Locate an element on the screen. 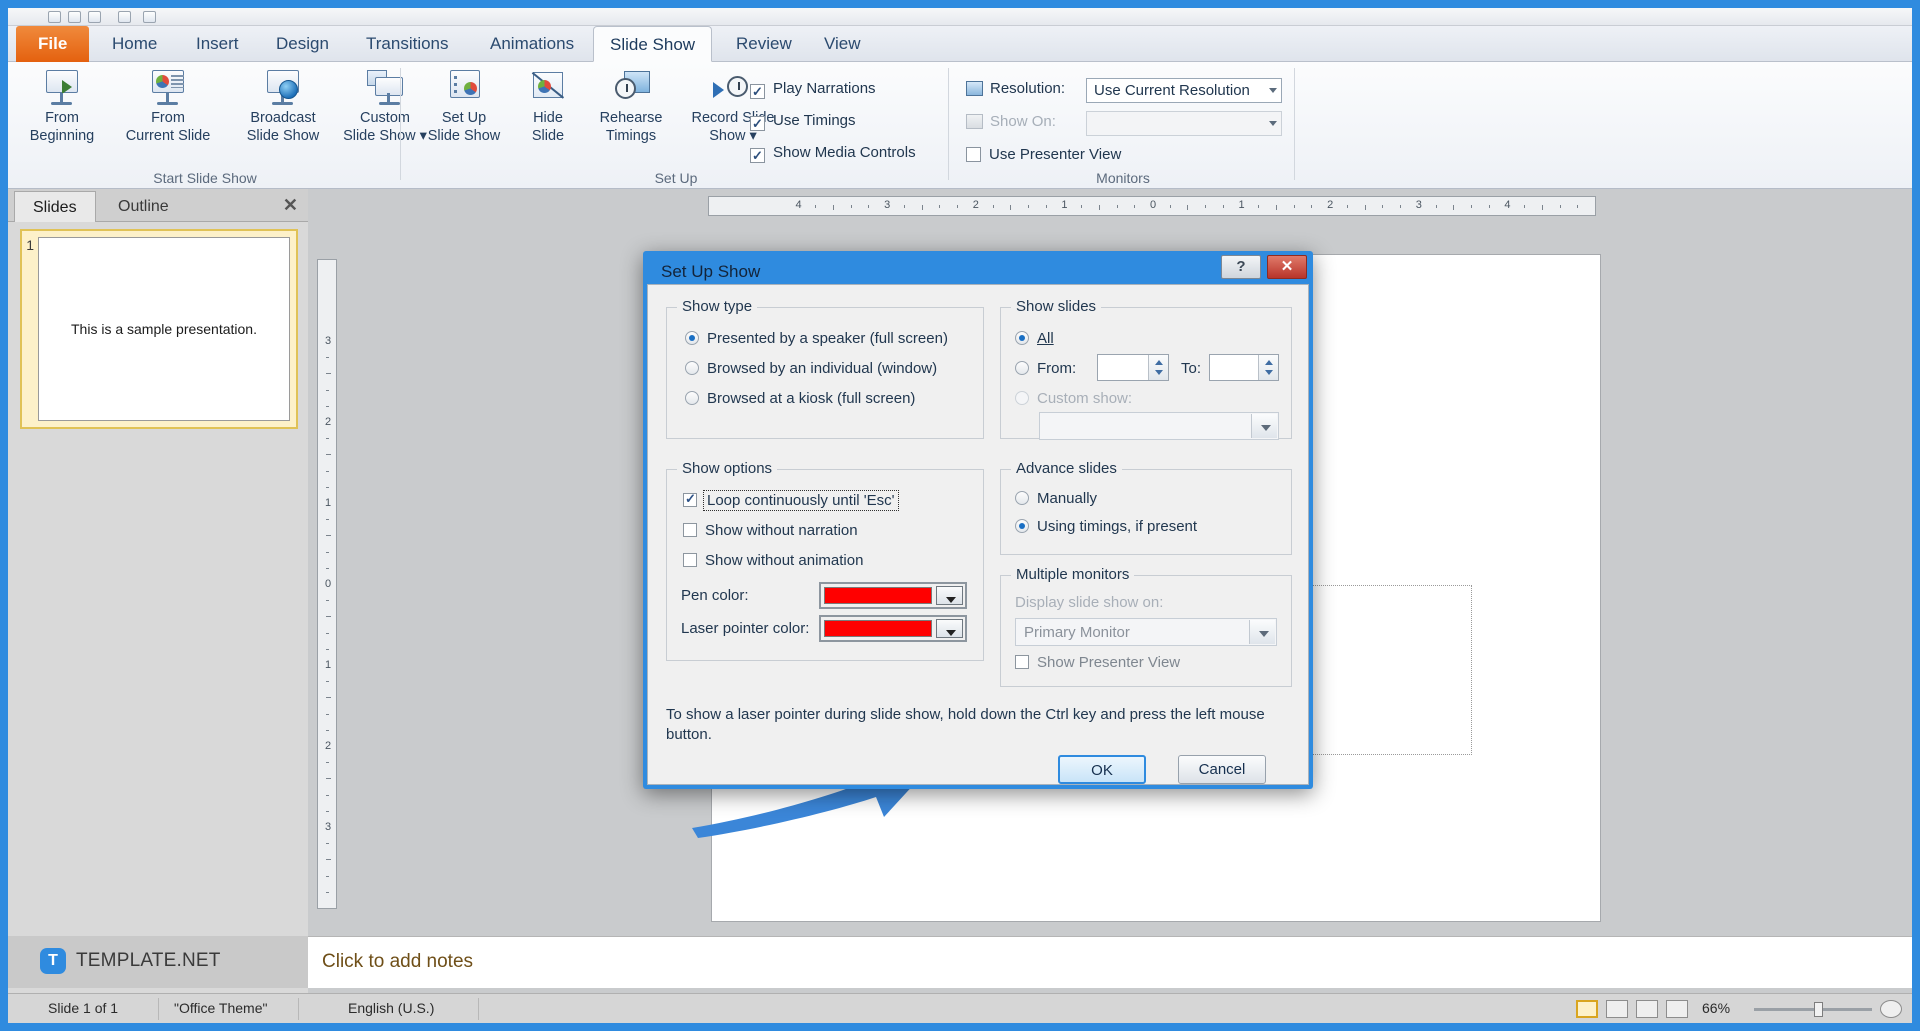 The image size is (1920, 1031). pen-color-swatch is located at coordinates (878, 595).